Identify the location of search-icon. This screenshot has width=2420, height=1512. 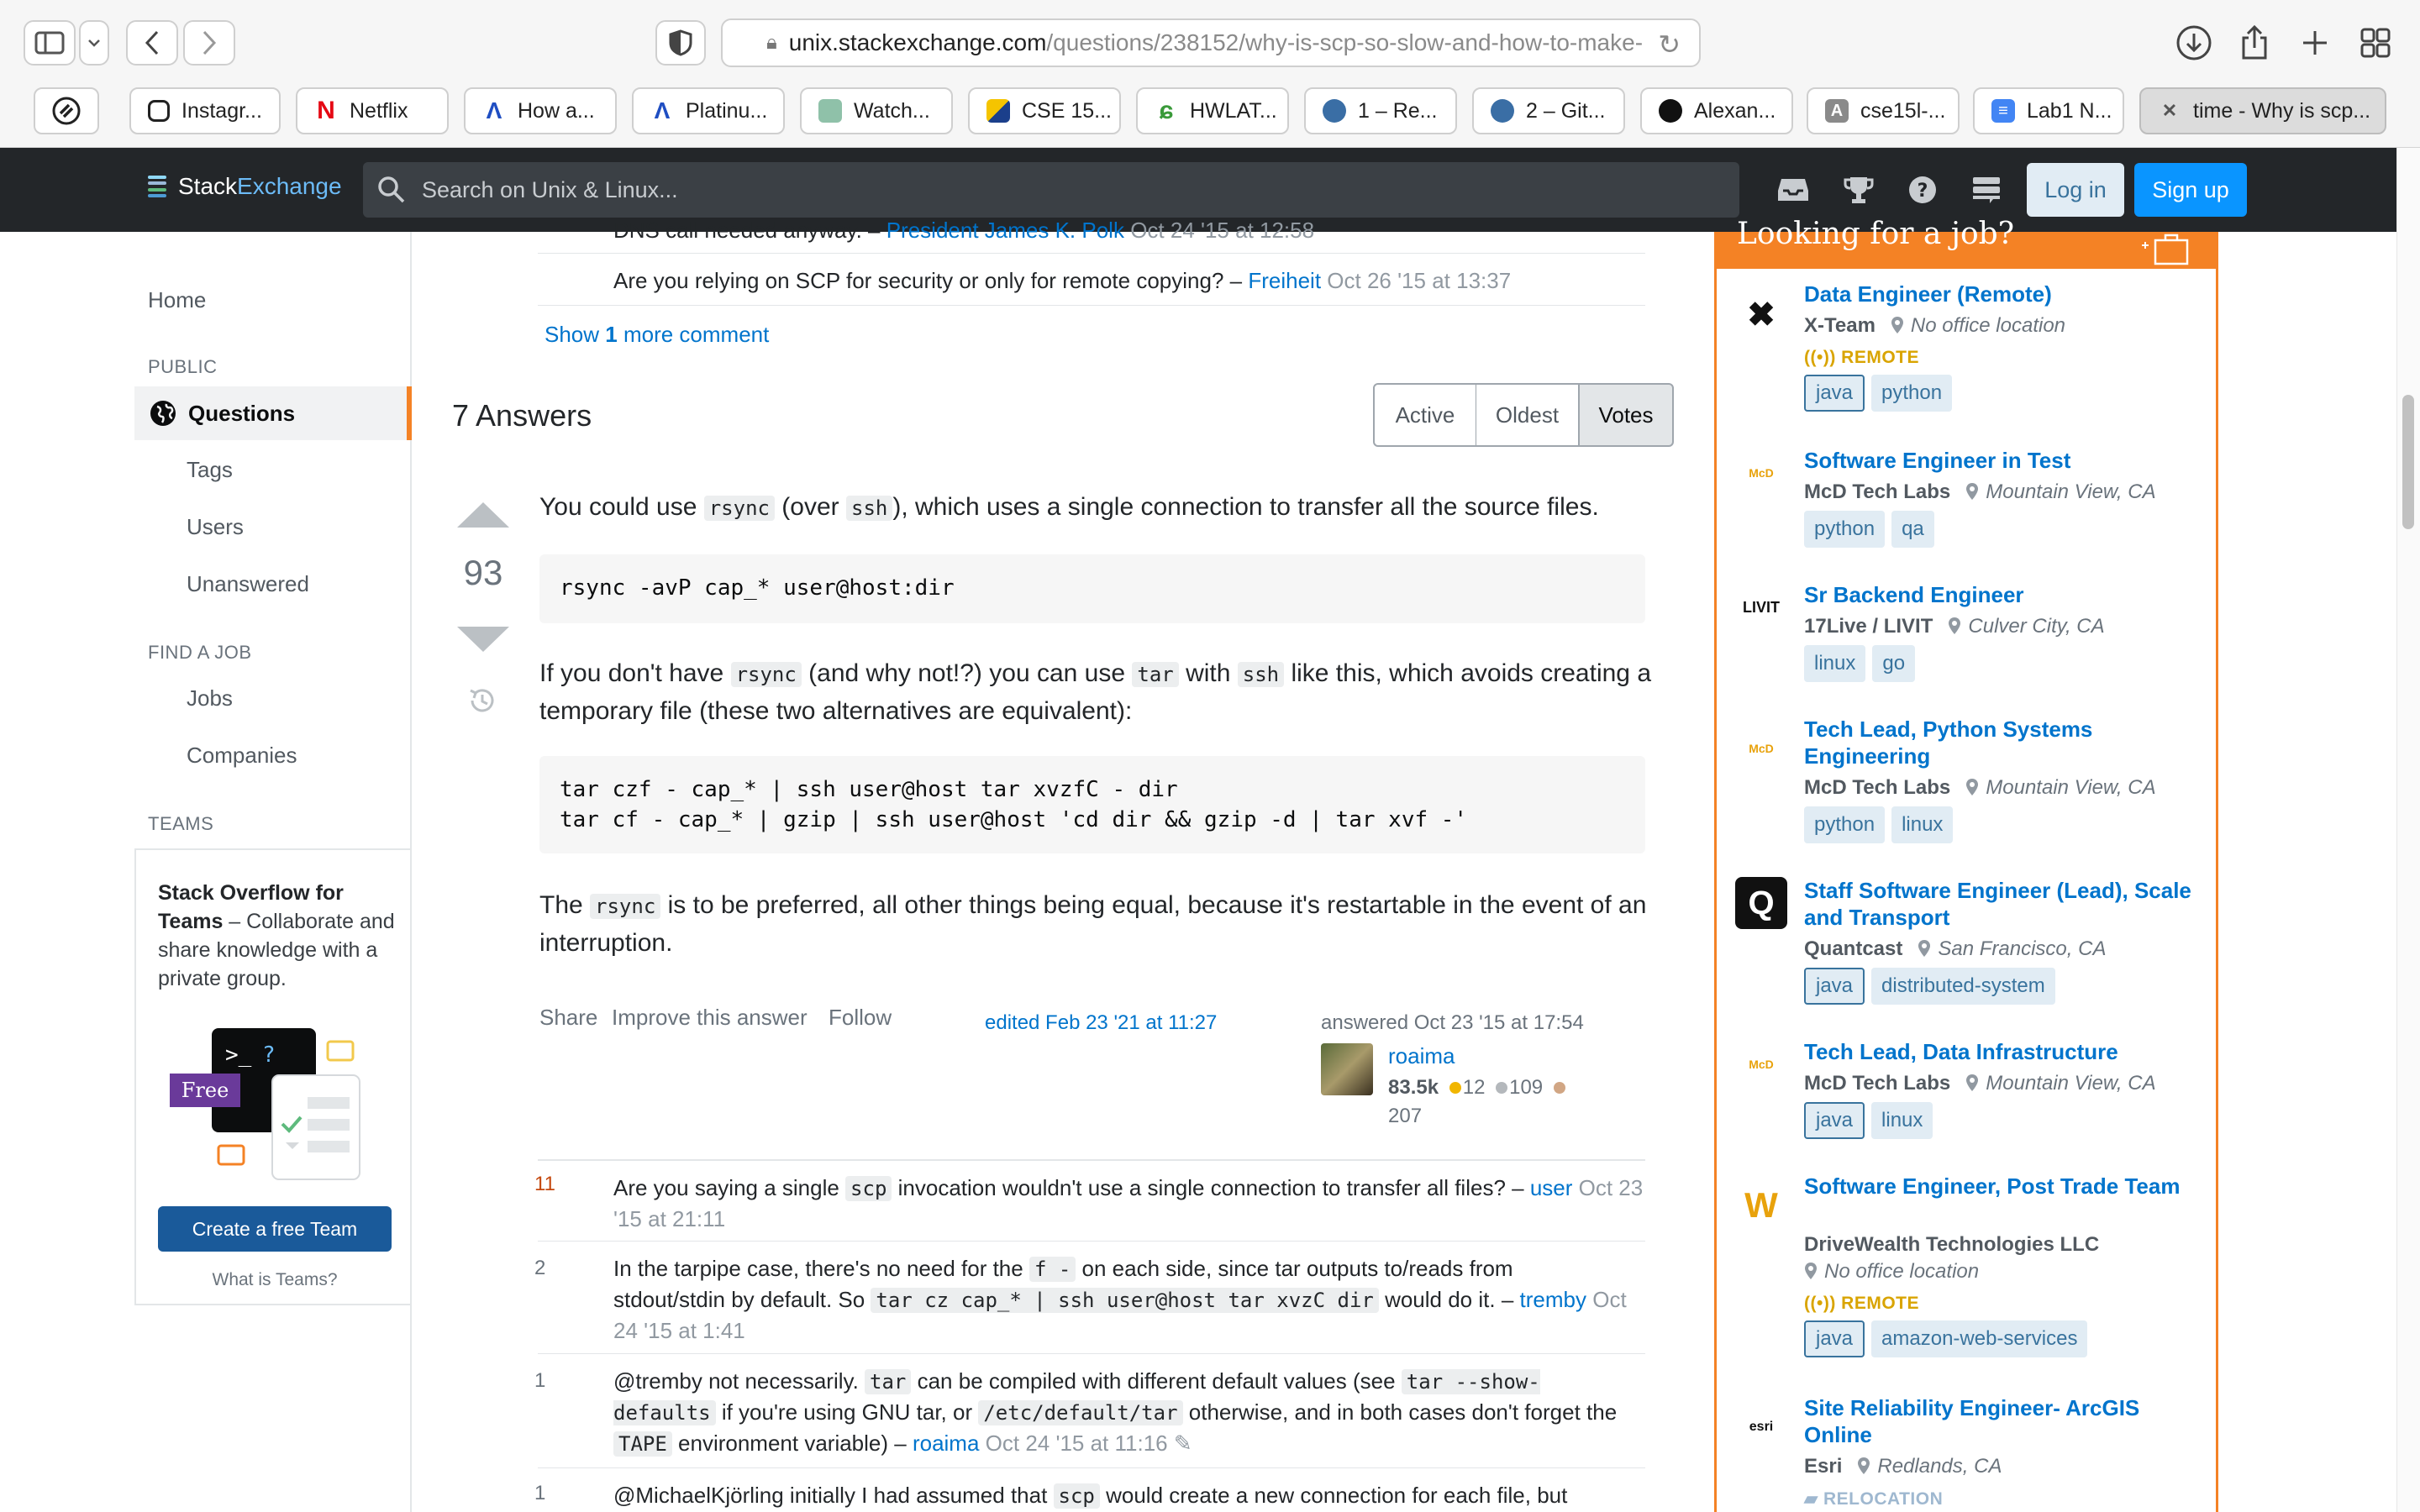
(391, 189).